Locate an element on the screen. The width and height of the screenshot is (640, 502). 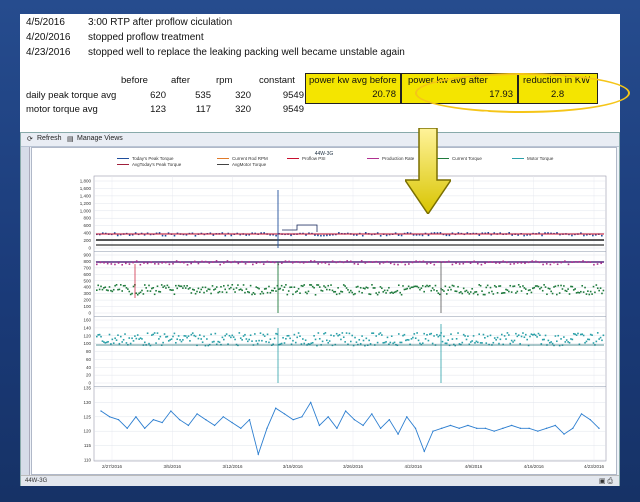
manage-views-button: Manage Views is located at coordinates (100, 138).